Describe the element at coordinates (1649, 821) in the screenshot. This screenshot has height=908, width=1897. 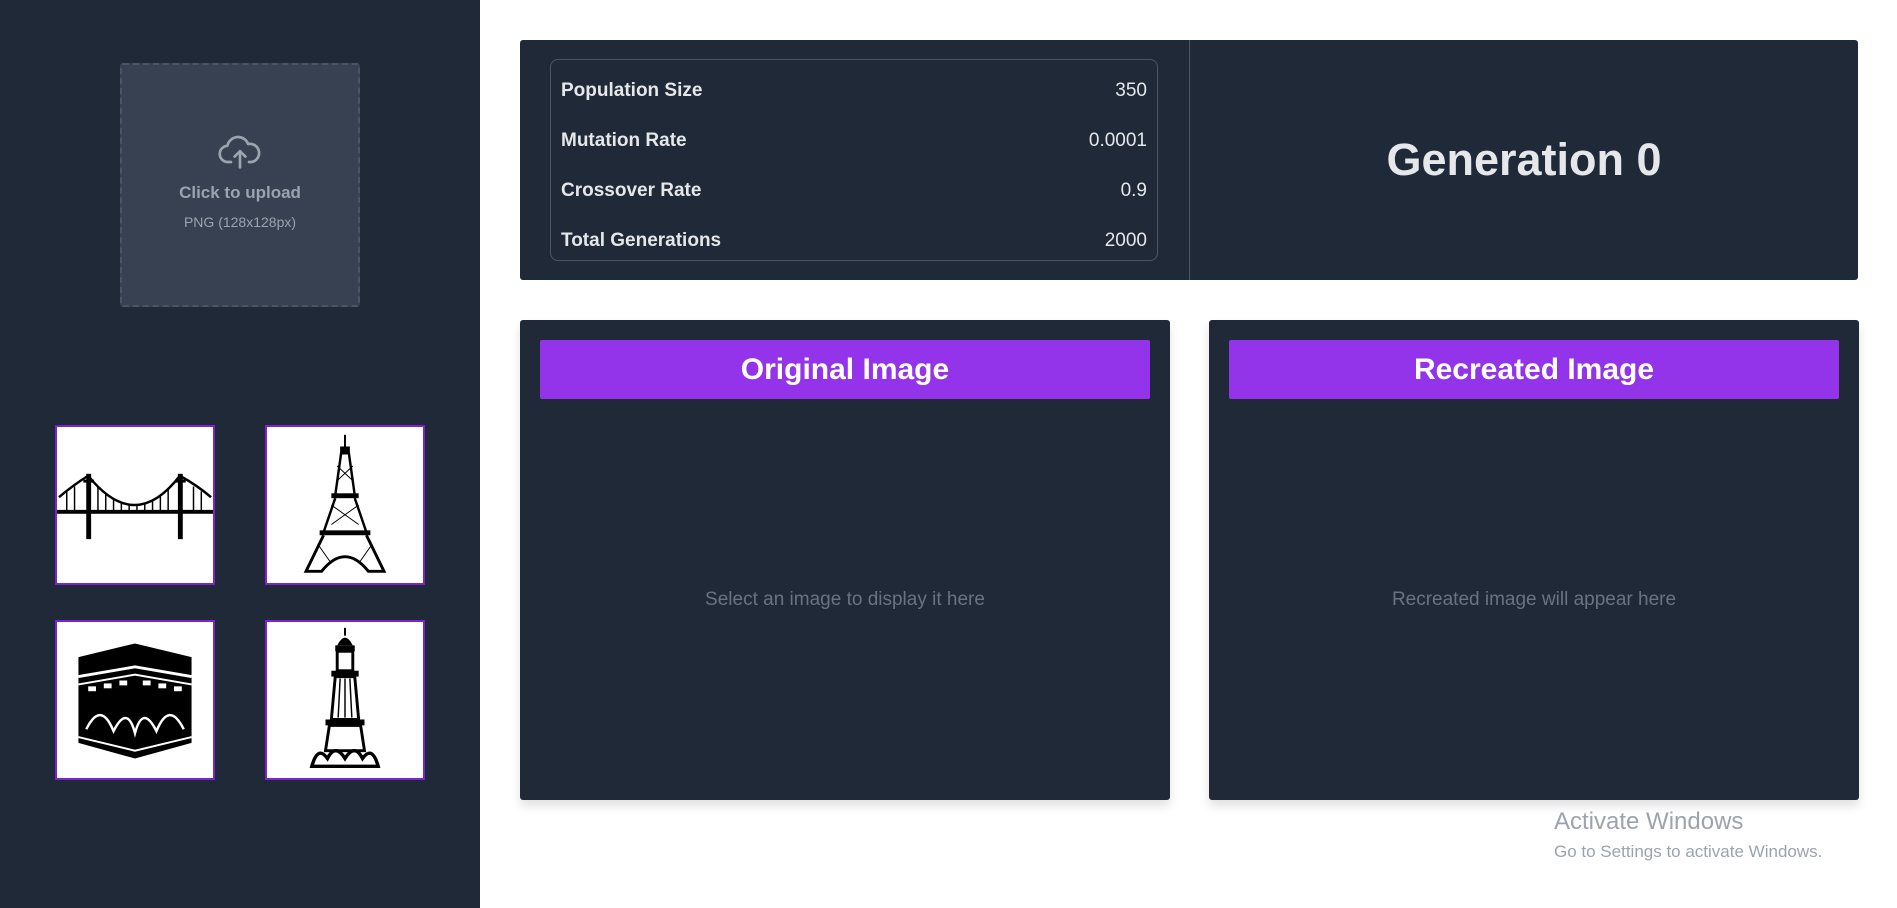
I see `watermark-title: Activate Windows` at that location.